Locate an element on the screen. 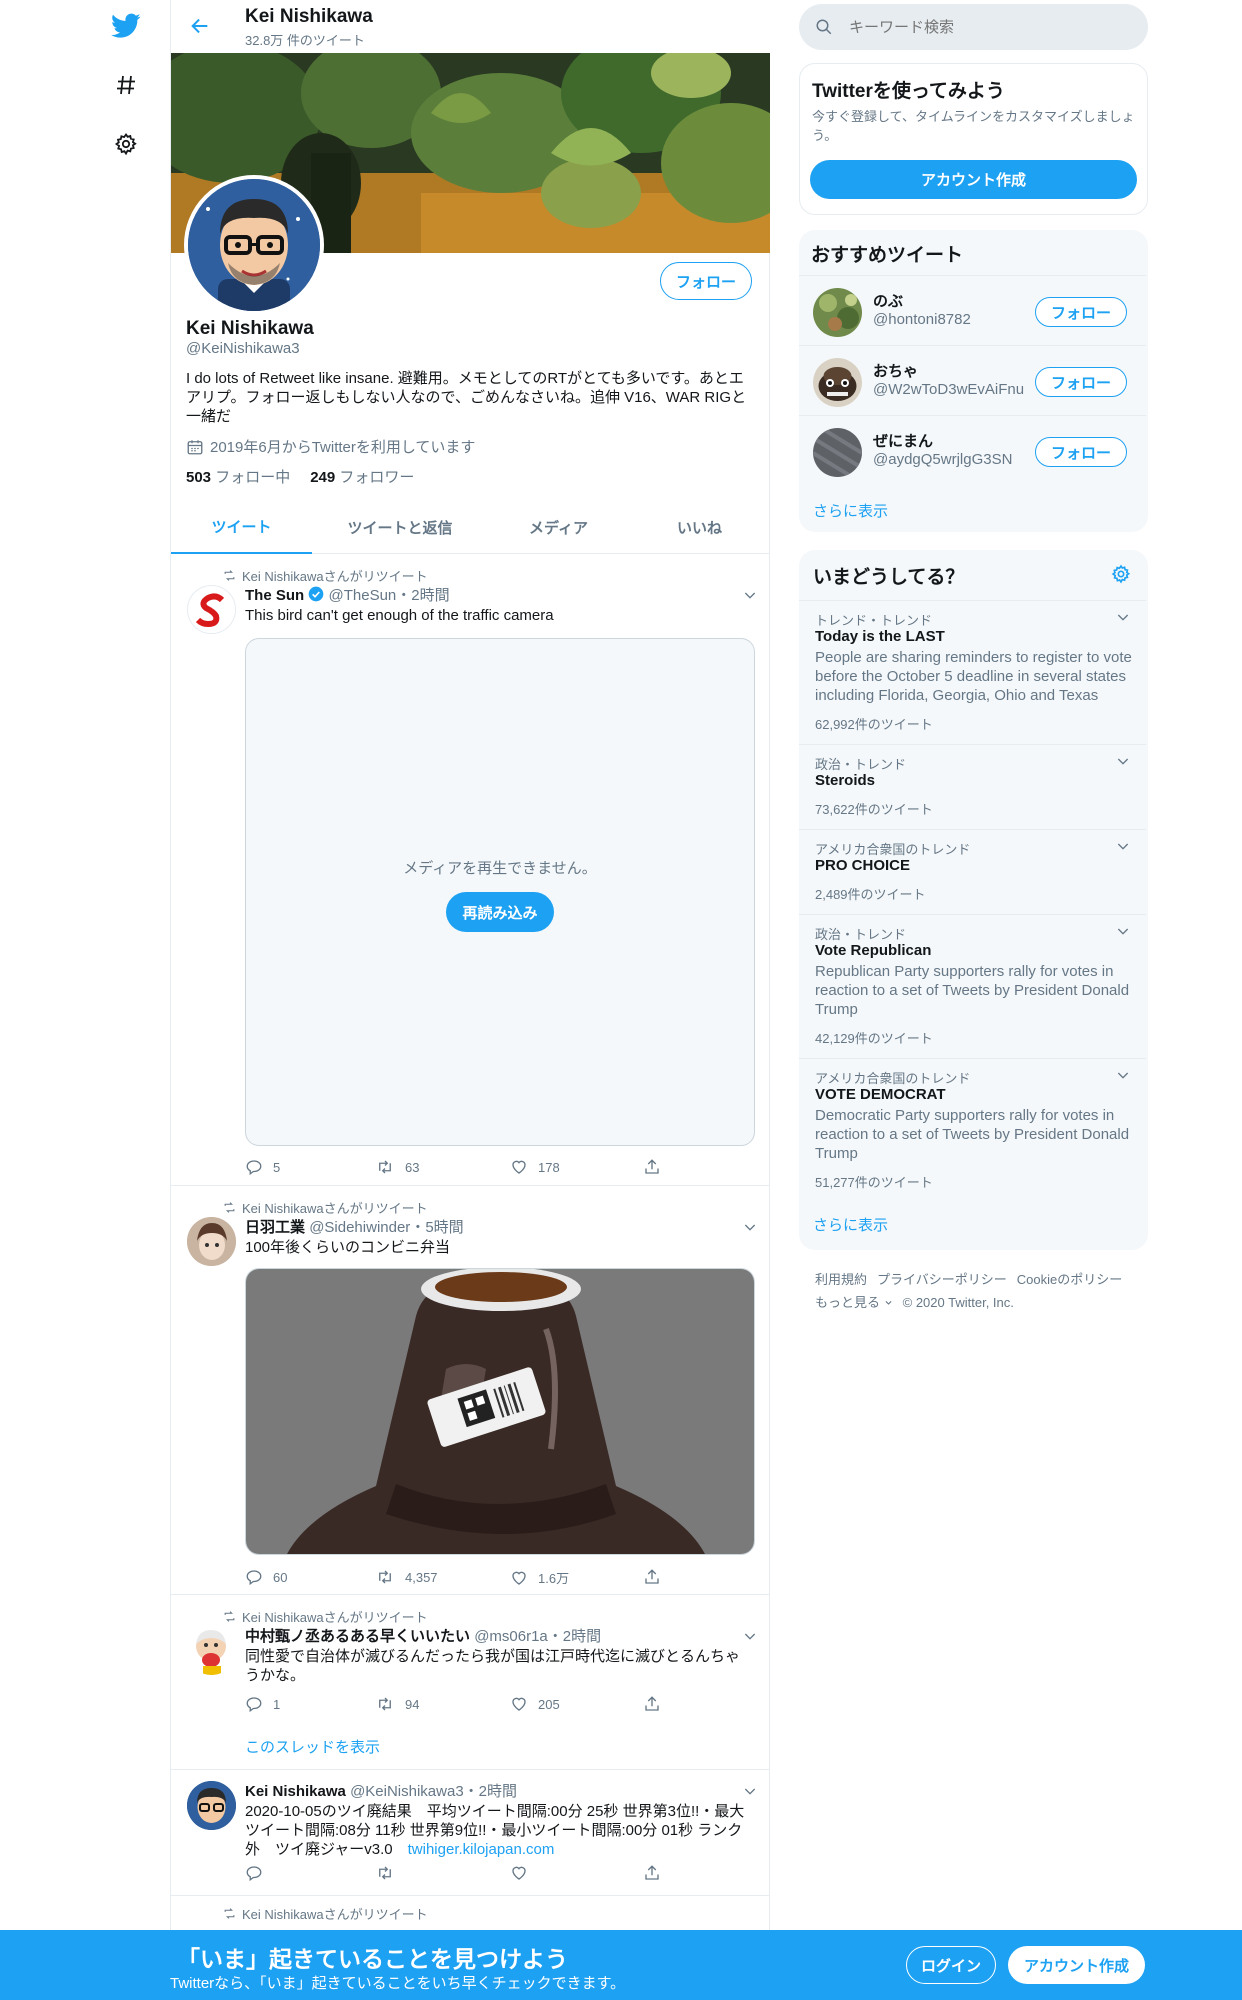 The image size is (1242, 2000). tab-tweets: ツイート is located at coordinates (241, 527).